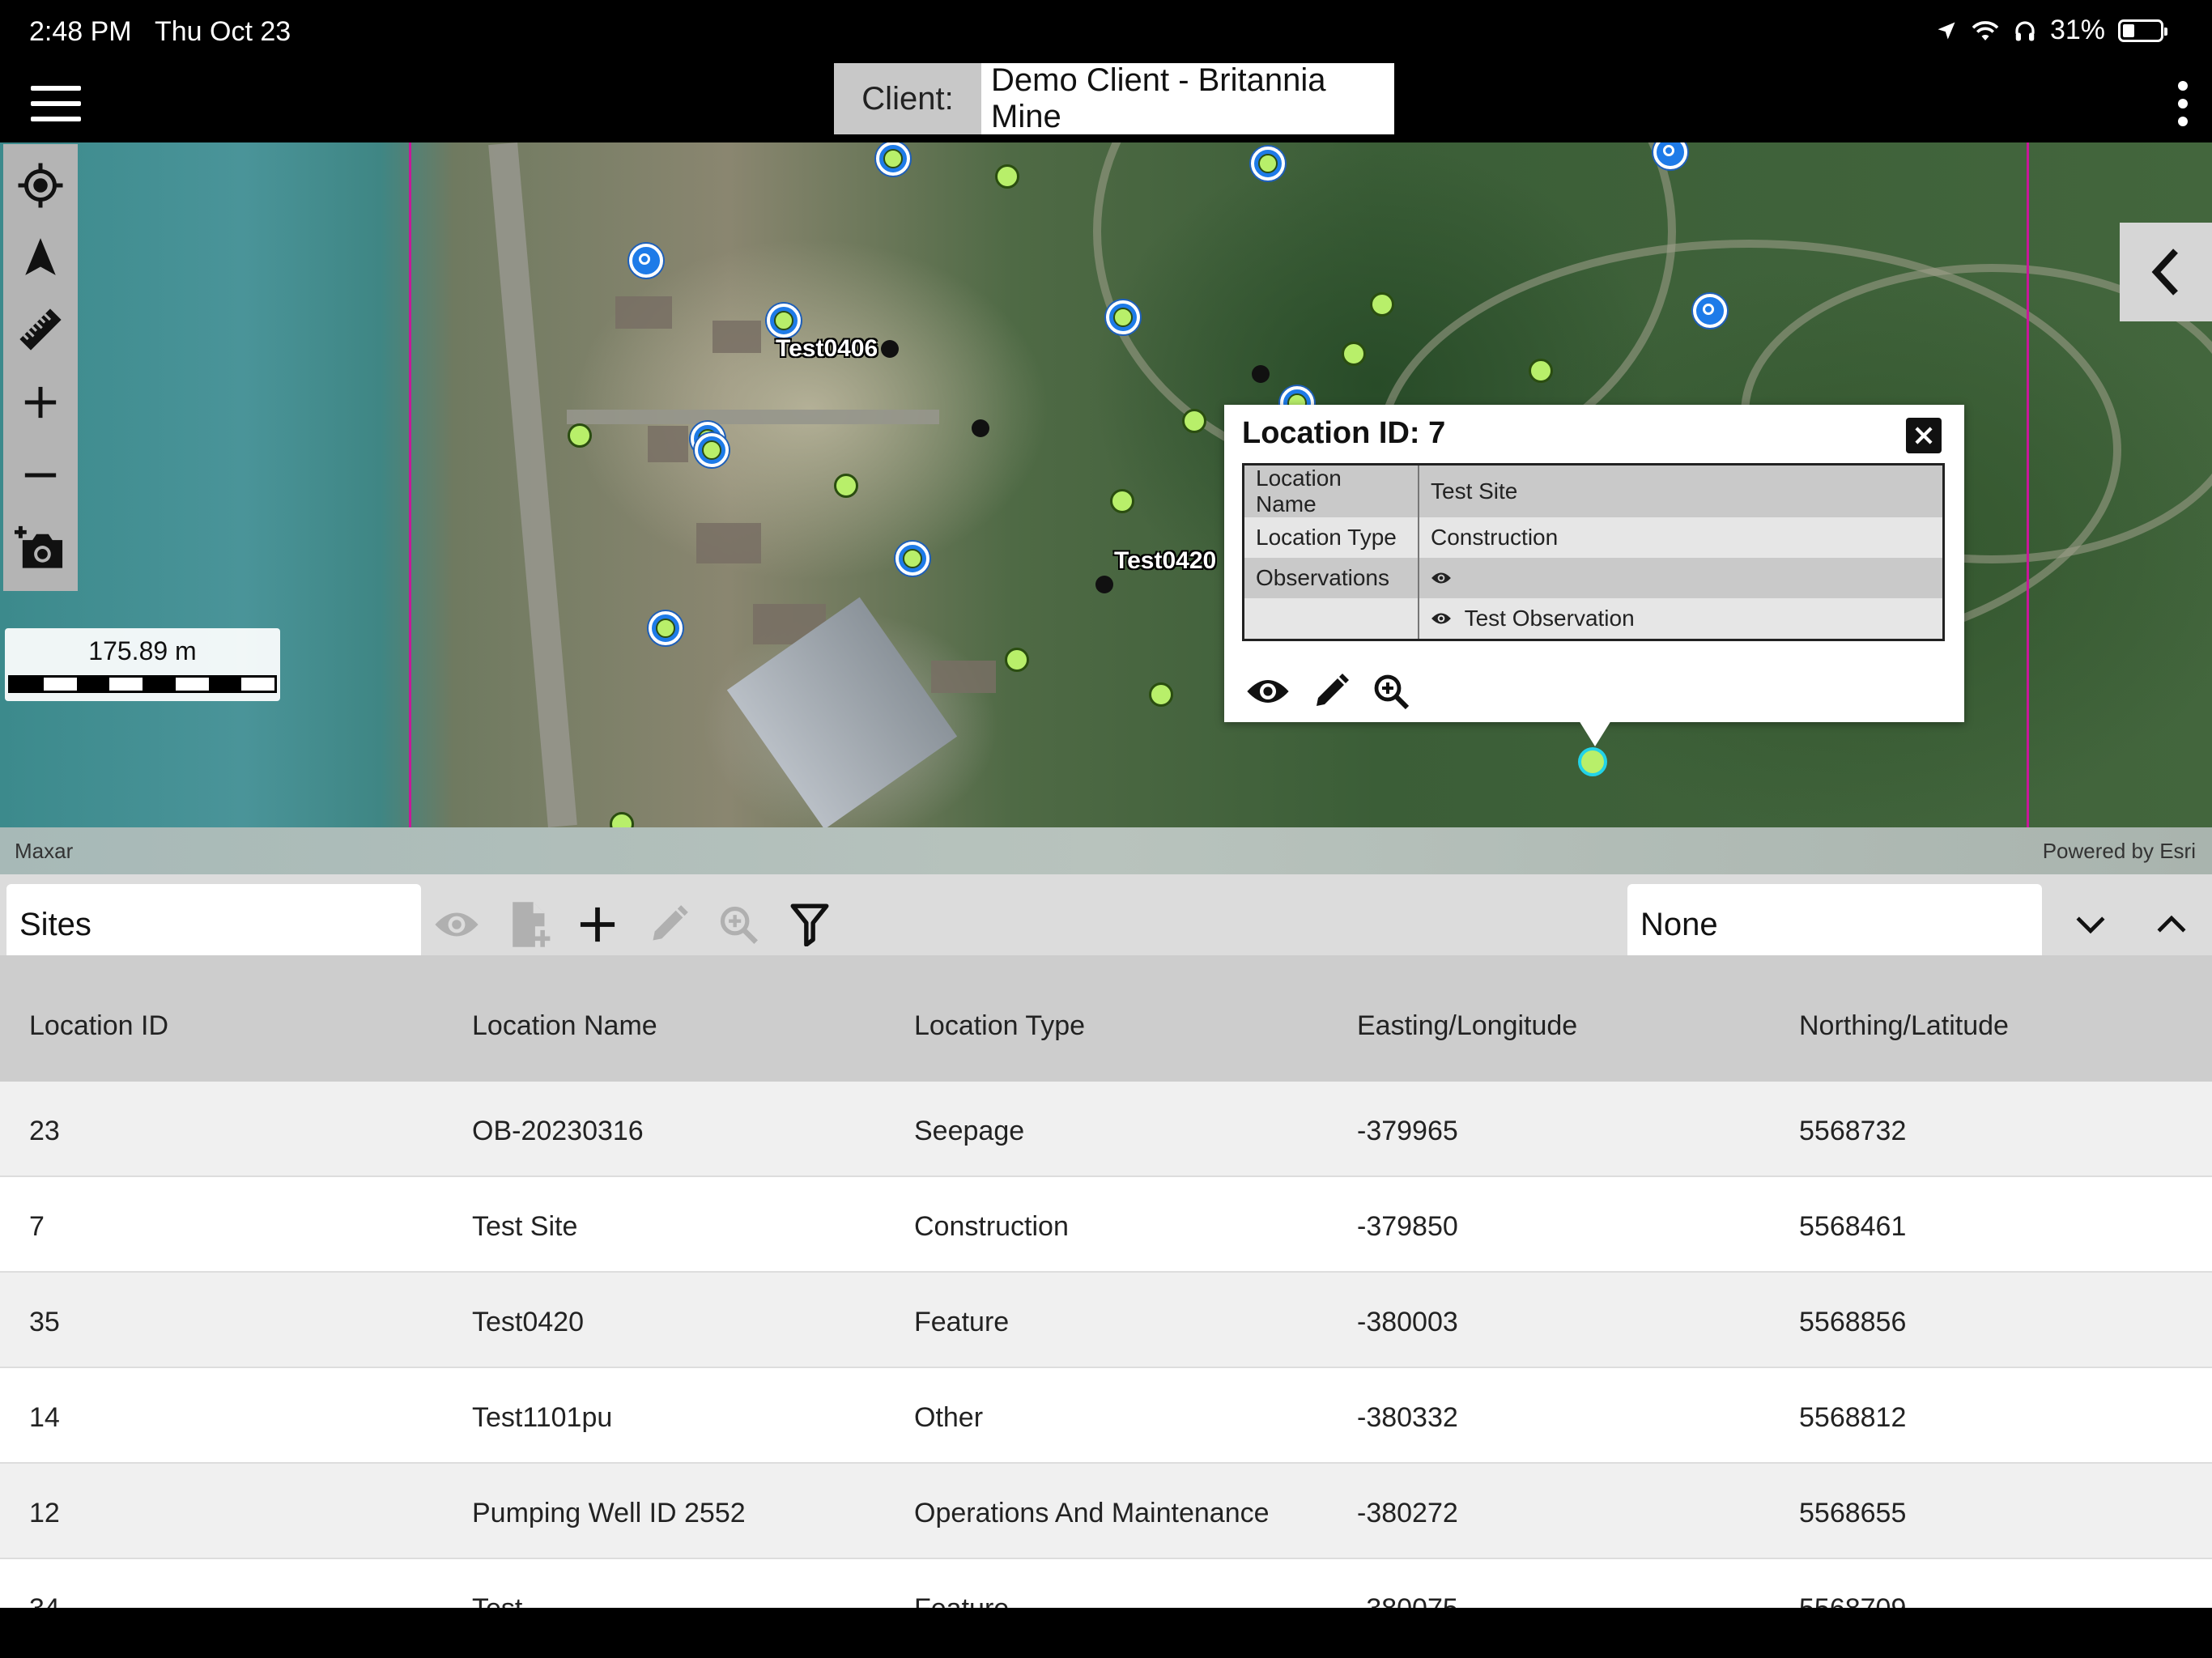 Image resolution: width=2212 pixels, height=1658 pixels. What do you see at coordinates (37, 1226) in the screenshot?
I see `cell-location-id: 7` at bounding box center [37, 1226].